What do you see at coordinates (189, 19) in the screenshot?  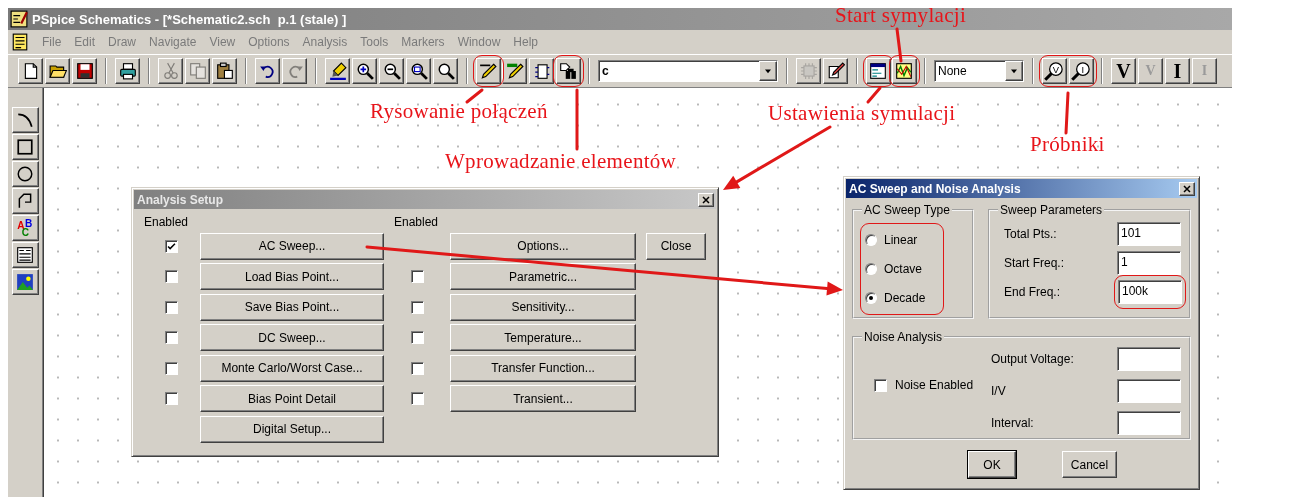 I see `window-title: PSpice Schematics - [*Schematic2.sch p.1 (stale) ]` at bounding box center [189, 19].